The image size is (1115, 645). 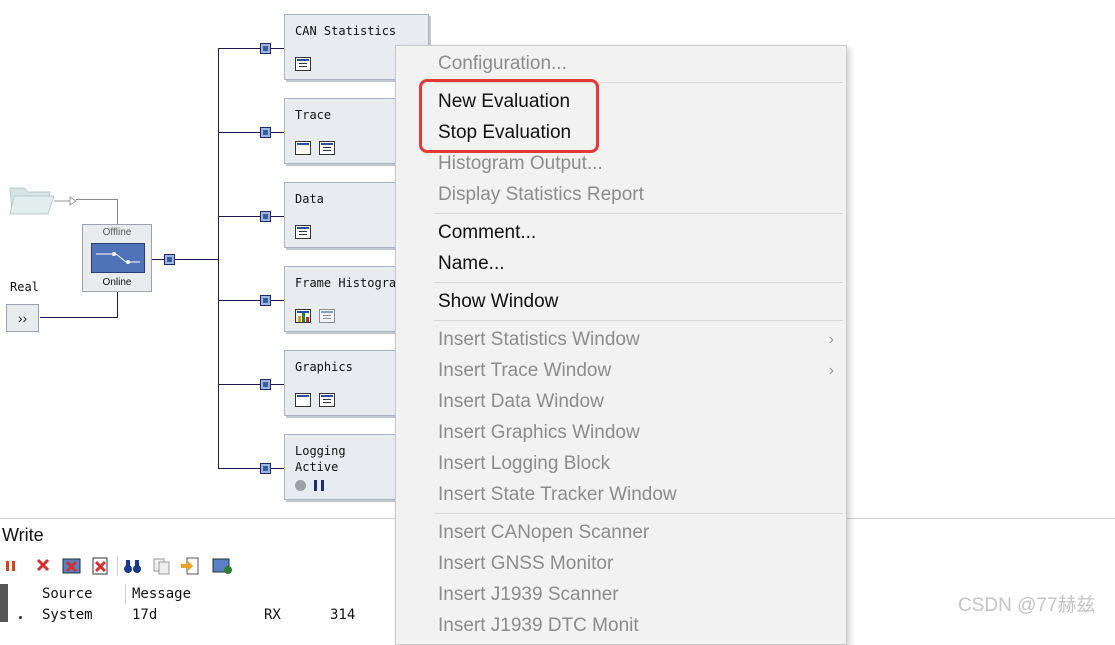 What do you see at coordinates (346, 31) in the screenshot?
I see `block-title: CAN Statistics` at bounding box center [346, 31].